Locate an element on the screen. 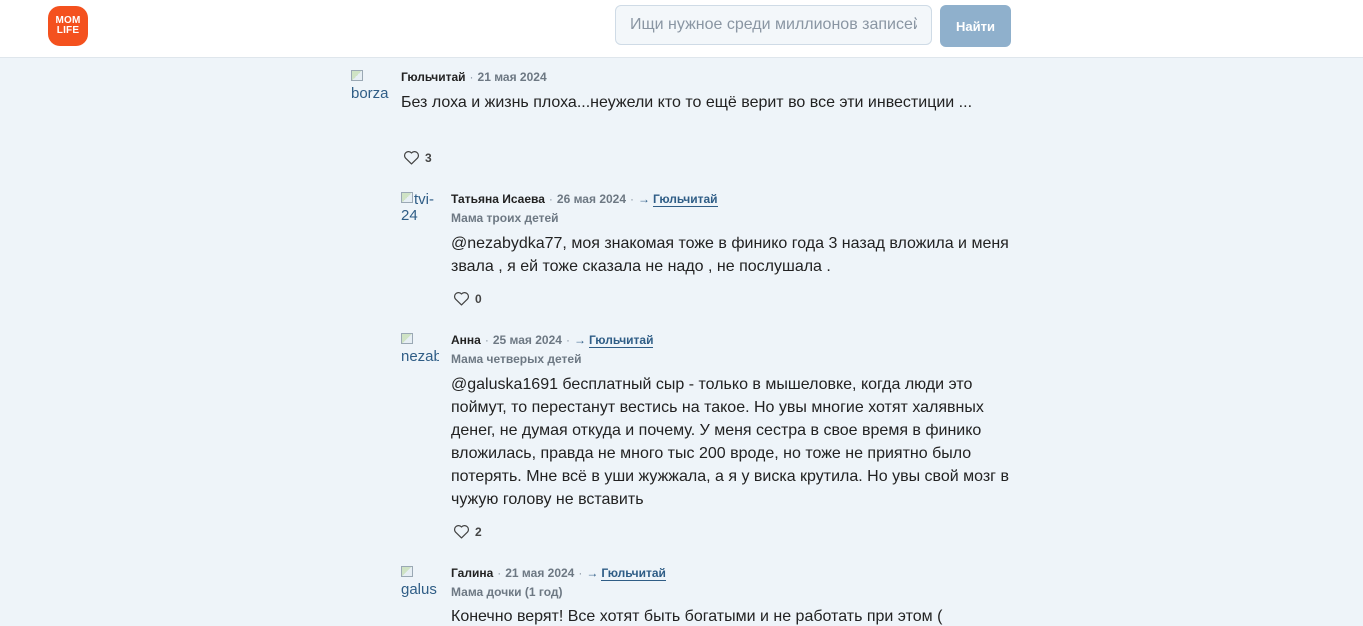  like-button: 0 is located at coordinates (467, 298).